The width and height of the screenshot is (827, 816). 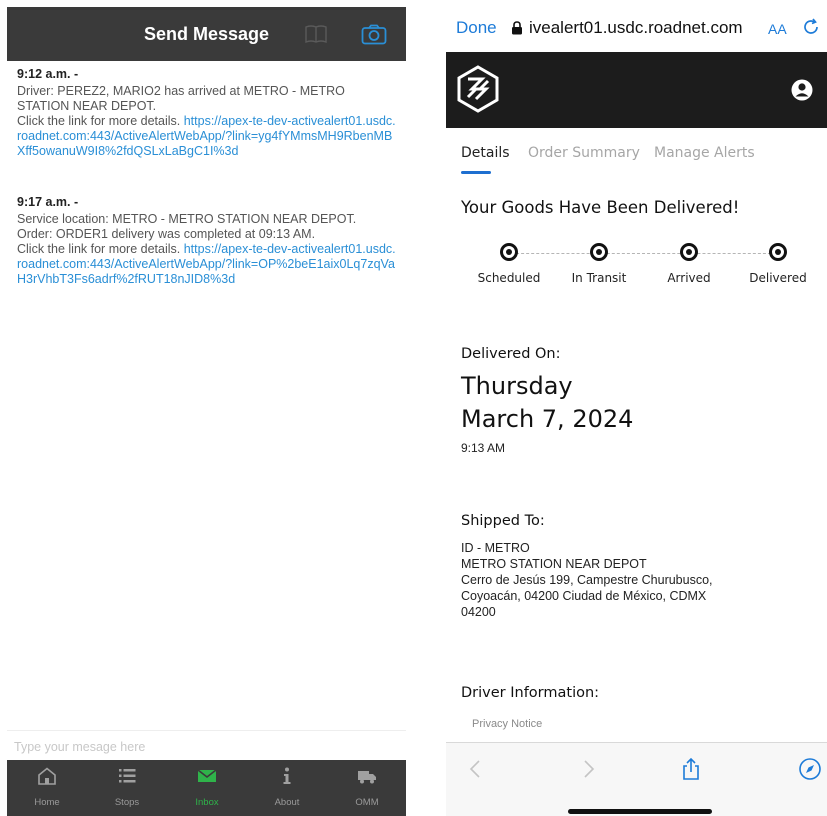 I want to click on share-icon, so click(x=691, y=769).